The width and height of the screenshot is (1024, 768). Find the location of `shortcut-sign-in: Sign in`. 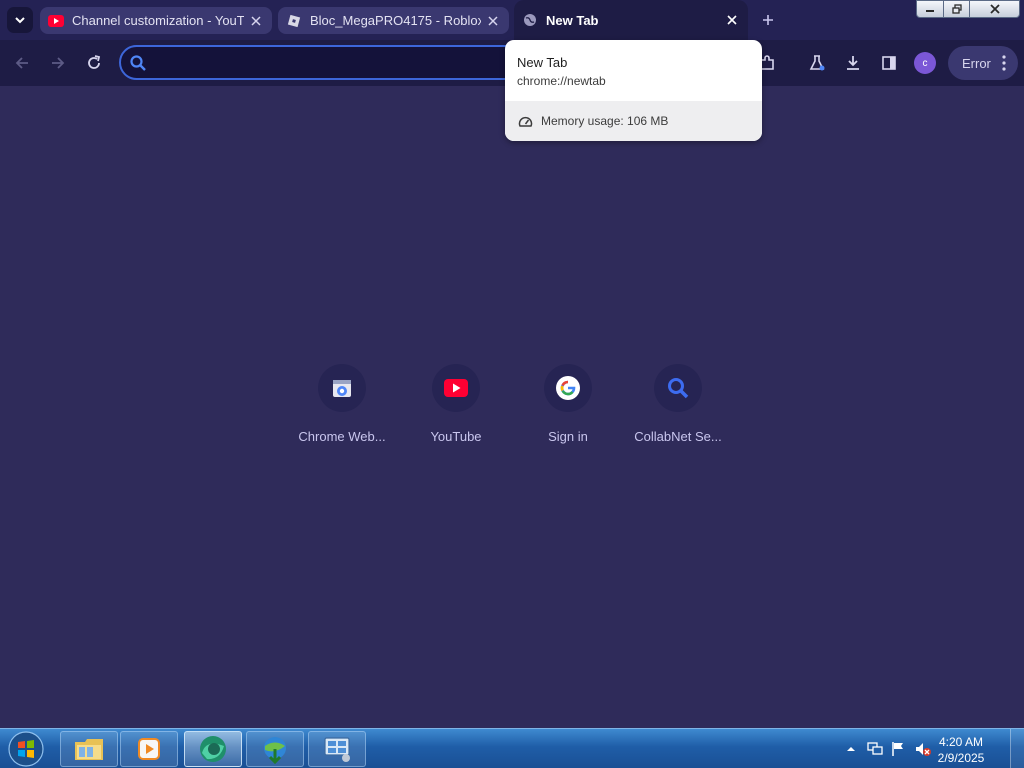

shortcut-sign-in: Sign in is located at coordinates (568, 407).